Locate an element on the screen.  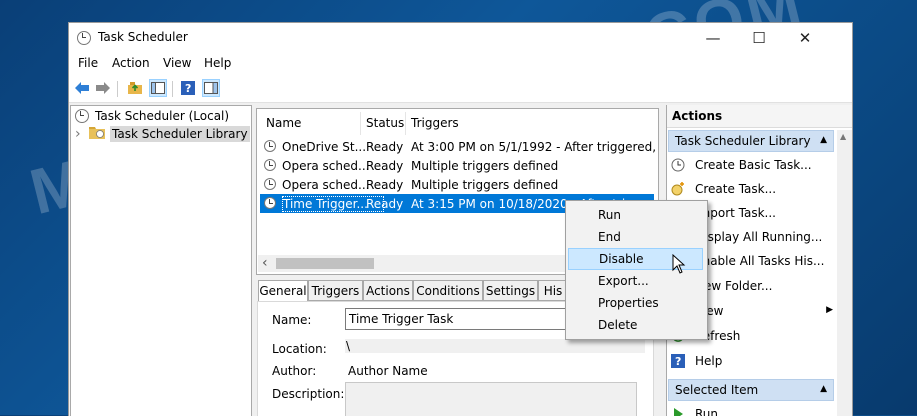
action-help: ? Help is located at coordinates (696, 361).